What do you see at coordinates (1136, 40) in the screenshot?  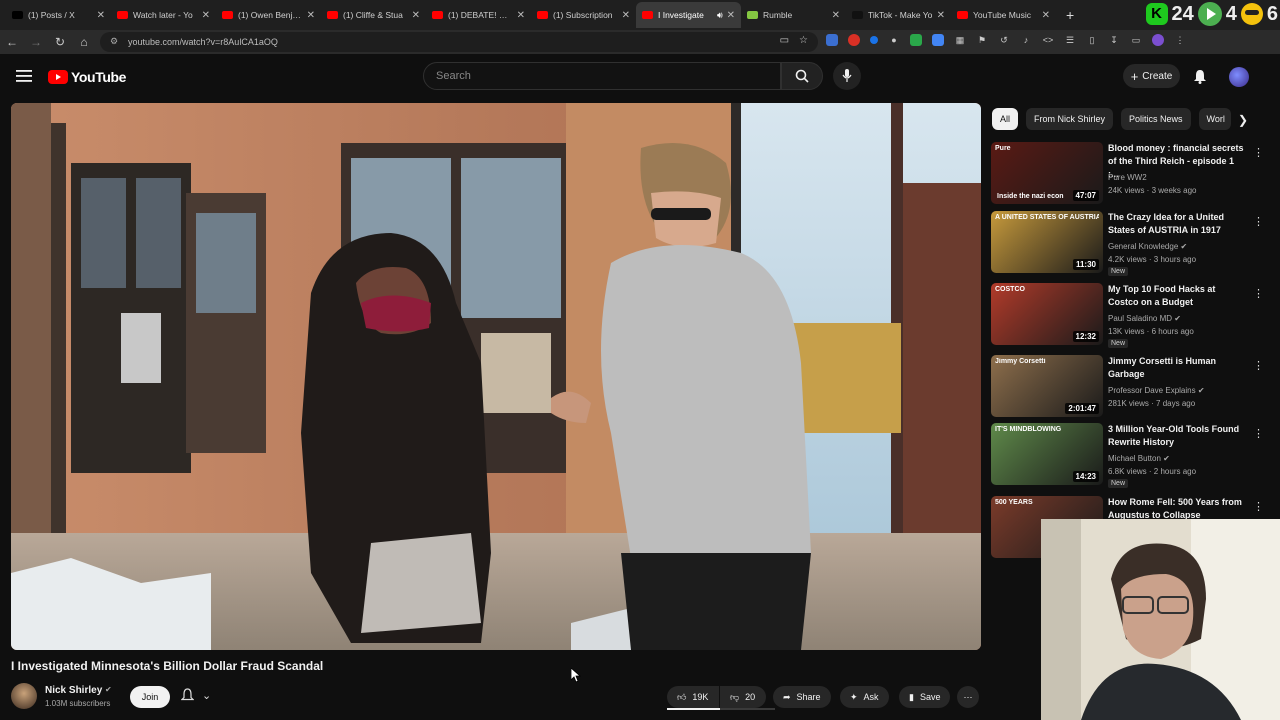 I see `split-view-icon: ▭` at bounding box center [1136, 40].